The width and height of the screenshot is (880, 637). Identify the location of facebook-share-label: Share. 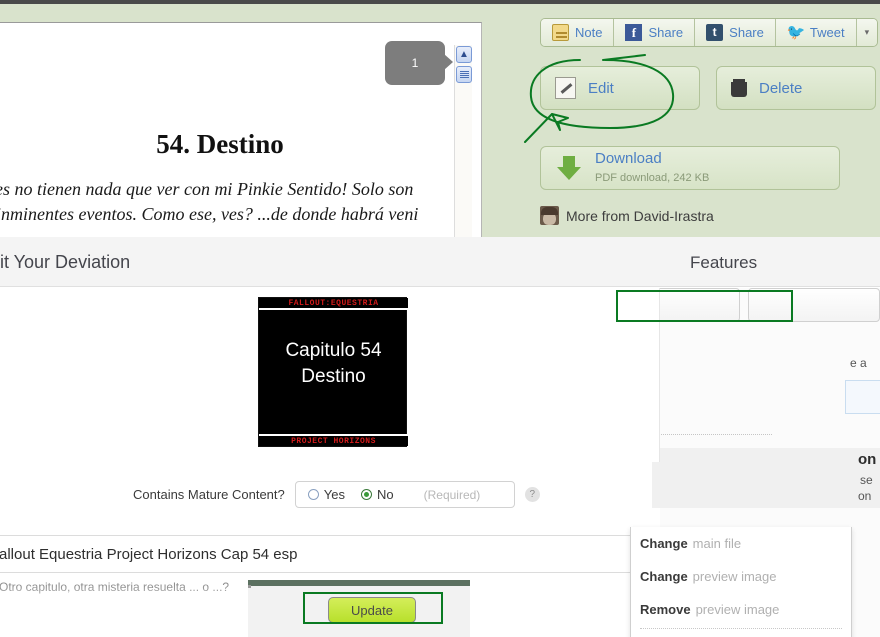
(666, 32).